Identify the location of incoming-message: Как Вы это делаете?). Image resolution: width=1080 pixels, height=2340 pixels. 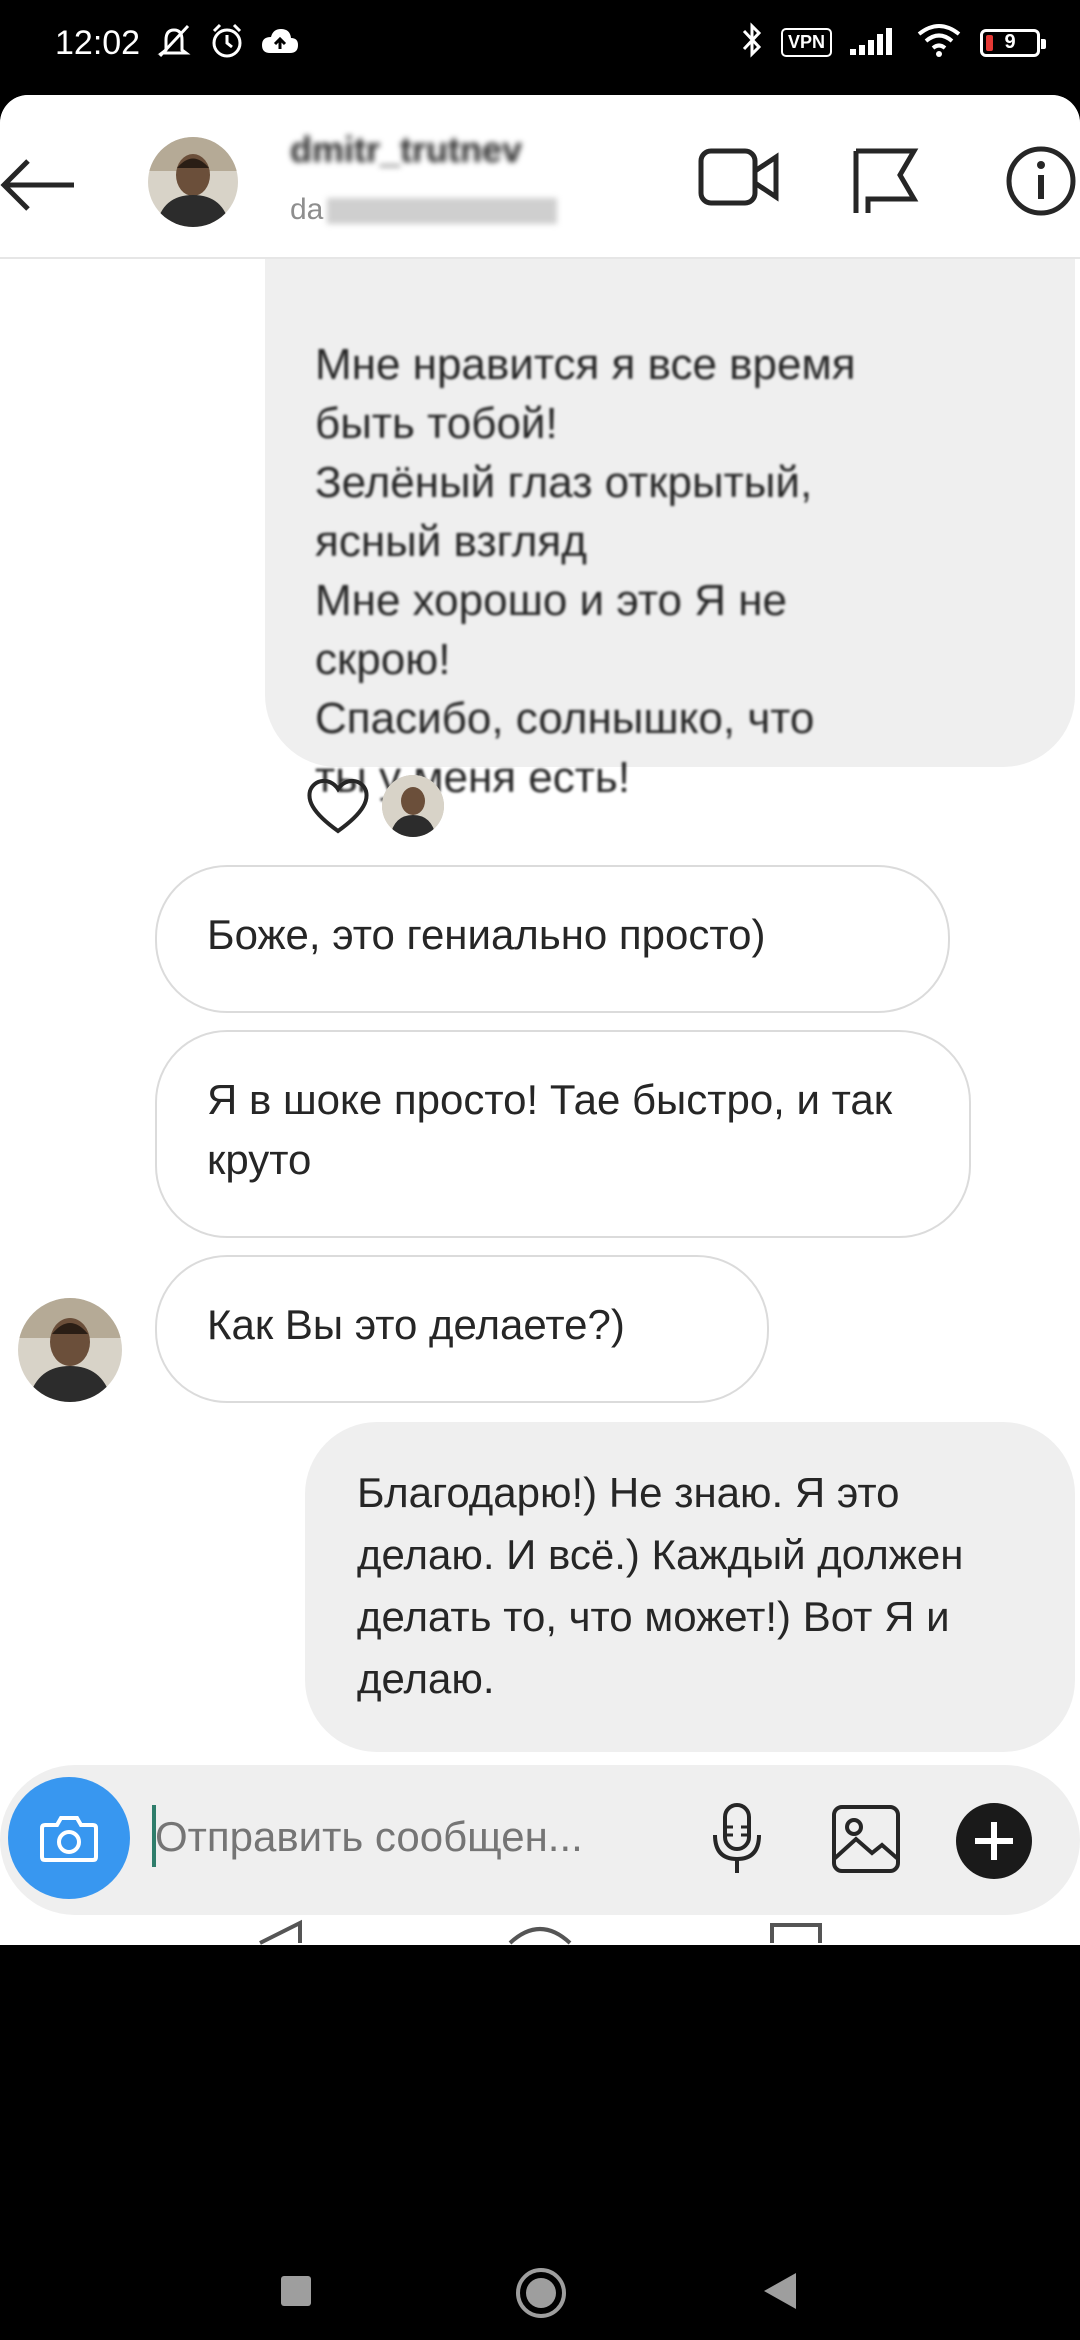
(462, 1329).